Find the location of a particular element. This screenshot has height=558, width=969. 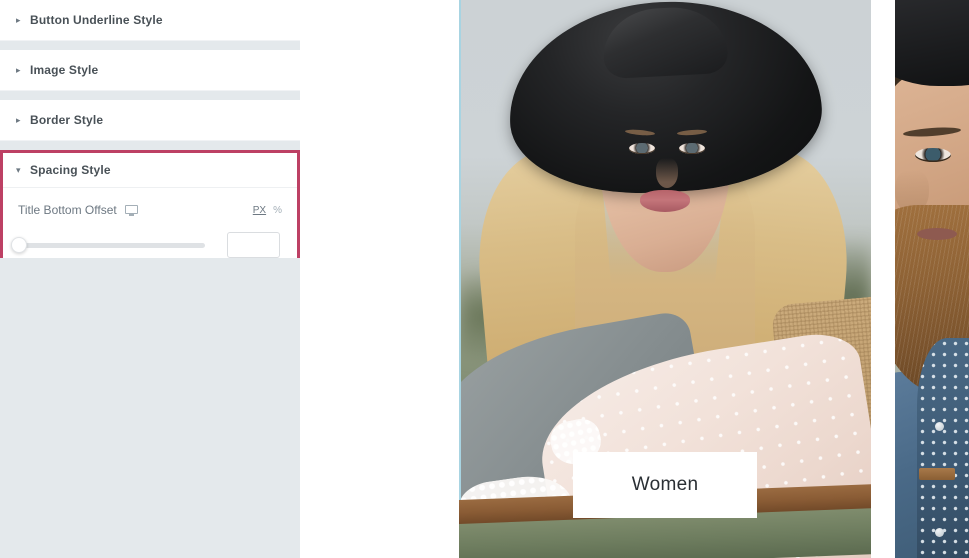

card-title-label: Women is located at coordinates (665, 484).